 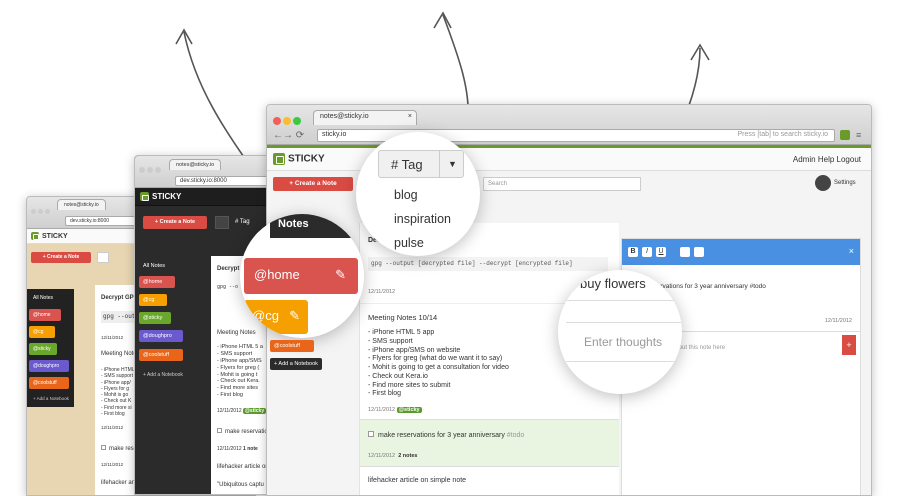 What do you see at coordinates (647, 252) in the screenshot?
I see `italic-icon: I` at bounding box center [647, 252].